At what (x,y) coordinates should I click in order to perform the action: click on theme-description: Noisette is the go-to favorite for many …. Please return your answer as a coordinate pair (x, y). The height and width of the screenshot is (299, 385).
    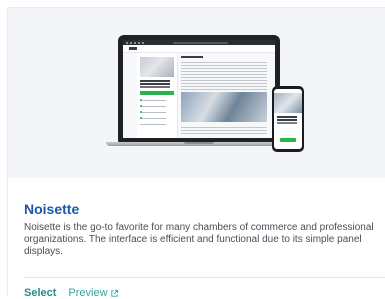
    Looking at the image, I should click on (199, 239).